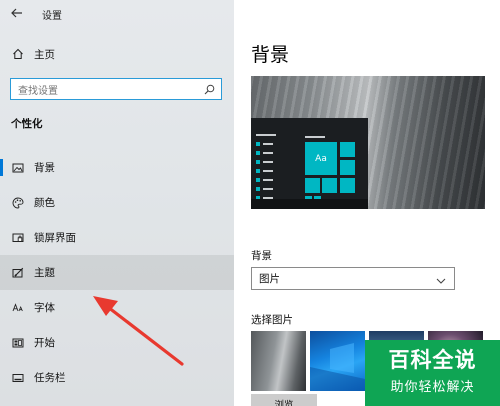  I want to click on home-nav-item: 主页, so click(117, 54).